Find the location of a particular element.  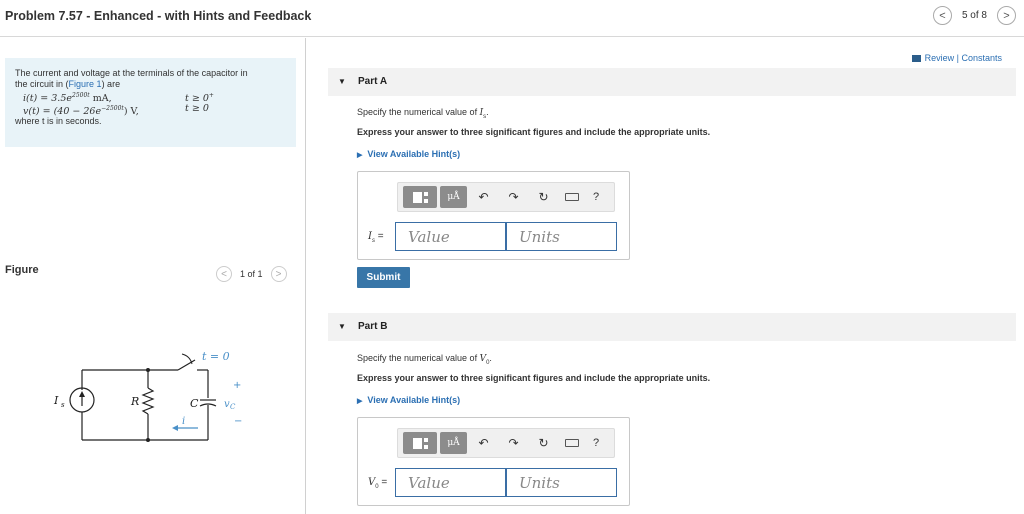

part-b-label: Part B is located at coordinates (373, 326).